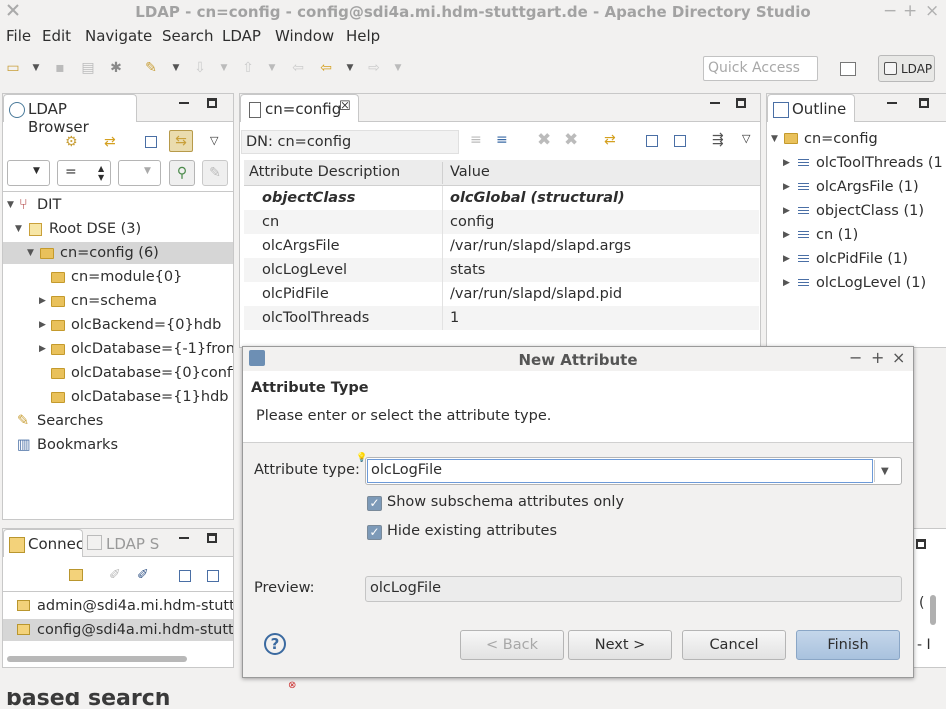 This screenshot has width=946, height=709. I want to click on outline-item: ▶ cn (1), so click(856, 235).